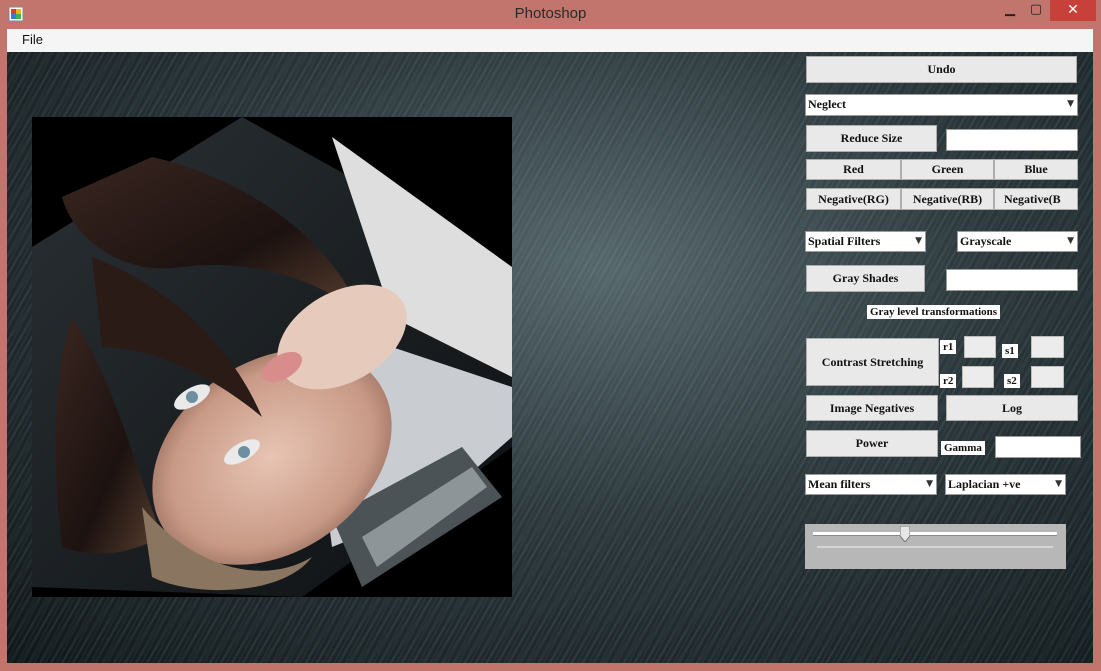 The width and height of the screenshot is (1101, 671). I want to click on r2-label: r2, so click(948, 381).